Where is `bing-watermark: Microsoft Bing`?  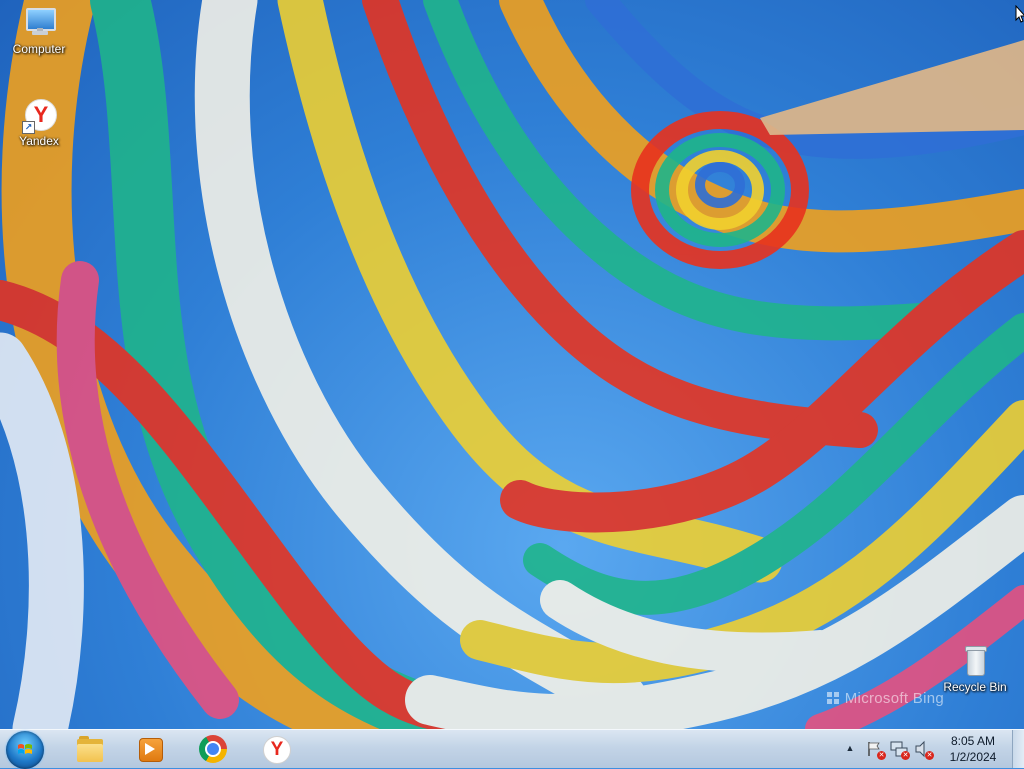
bing-watermark: Microsoft Bing is located at coordinates (885, 698).